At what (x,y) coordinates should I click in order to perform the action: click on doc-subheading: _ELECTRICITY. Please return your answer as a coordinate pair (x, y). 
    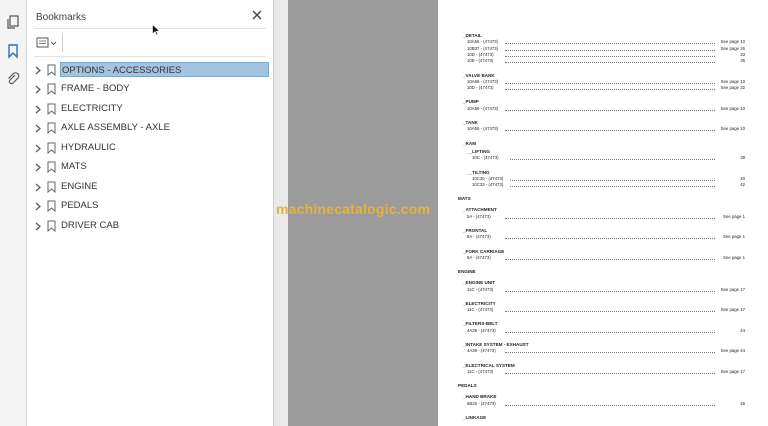
    Looking at the image, I should click on (479, 303).